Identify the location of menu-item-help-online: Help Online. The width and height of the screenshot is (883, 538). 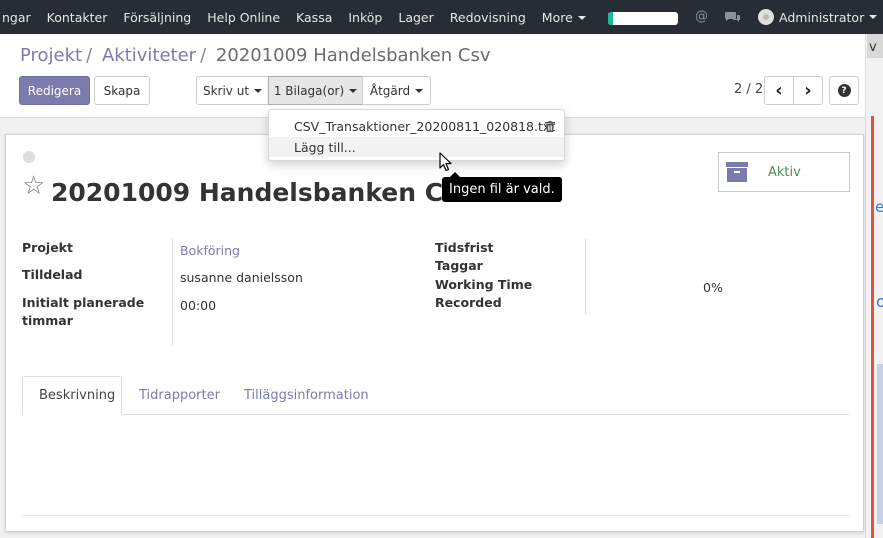
(243, 17).